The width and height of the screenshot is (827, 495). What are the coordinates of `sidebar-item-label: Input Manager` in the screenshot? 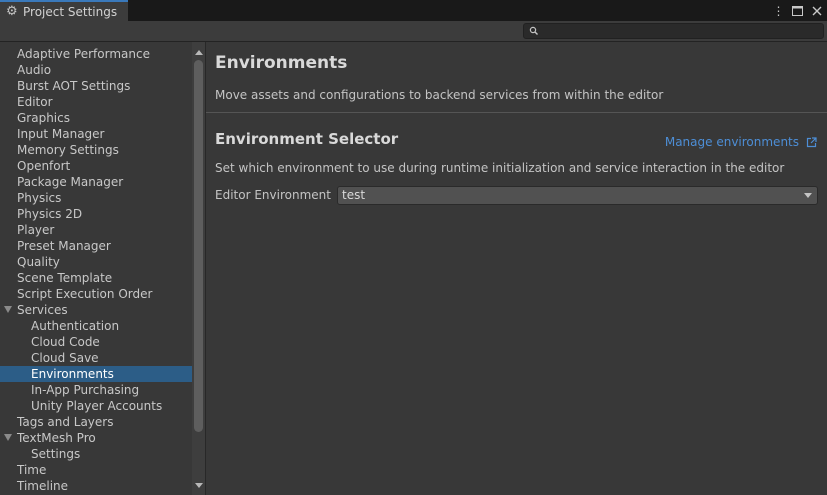 It's located at (61, 134).